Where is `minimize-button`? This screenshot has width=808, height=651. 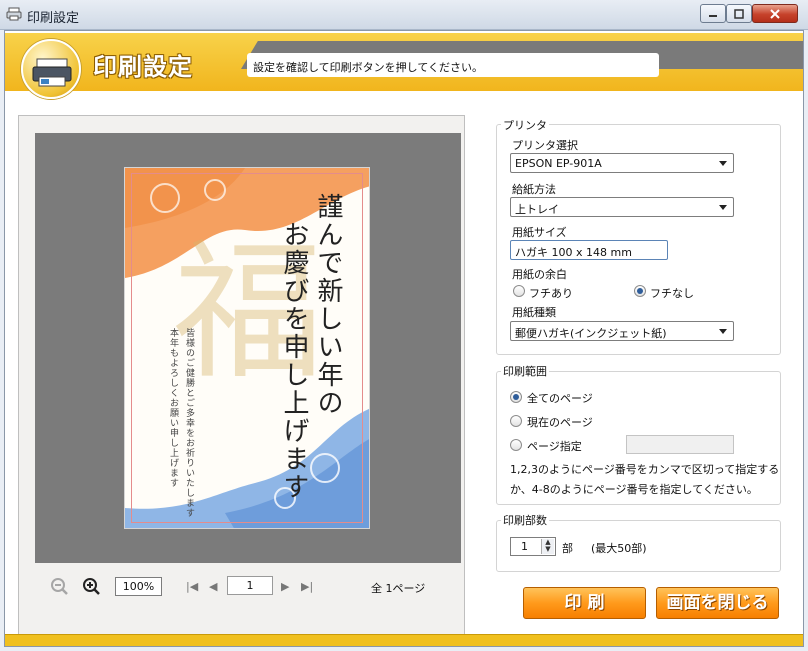 minimize-button is located at coordinates (713, 13).